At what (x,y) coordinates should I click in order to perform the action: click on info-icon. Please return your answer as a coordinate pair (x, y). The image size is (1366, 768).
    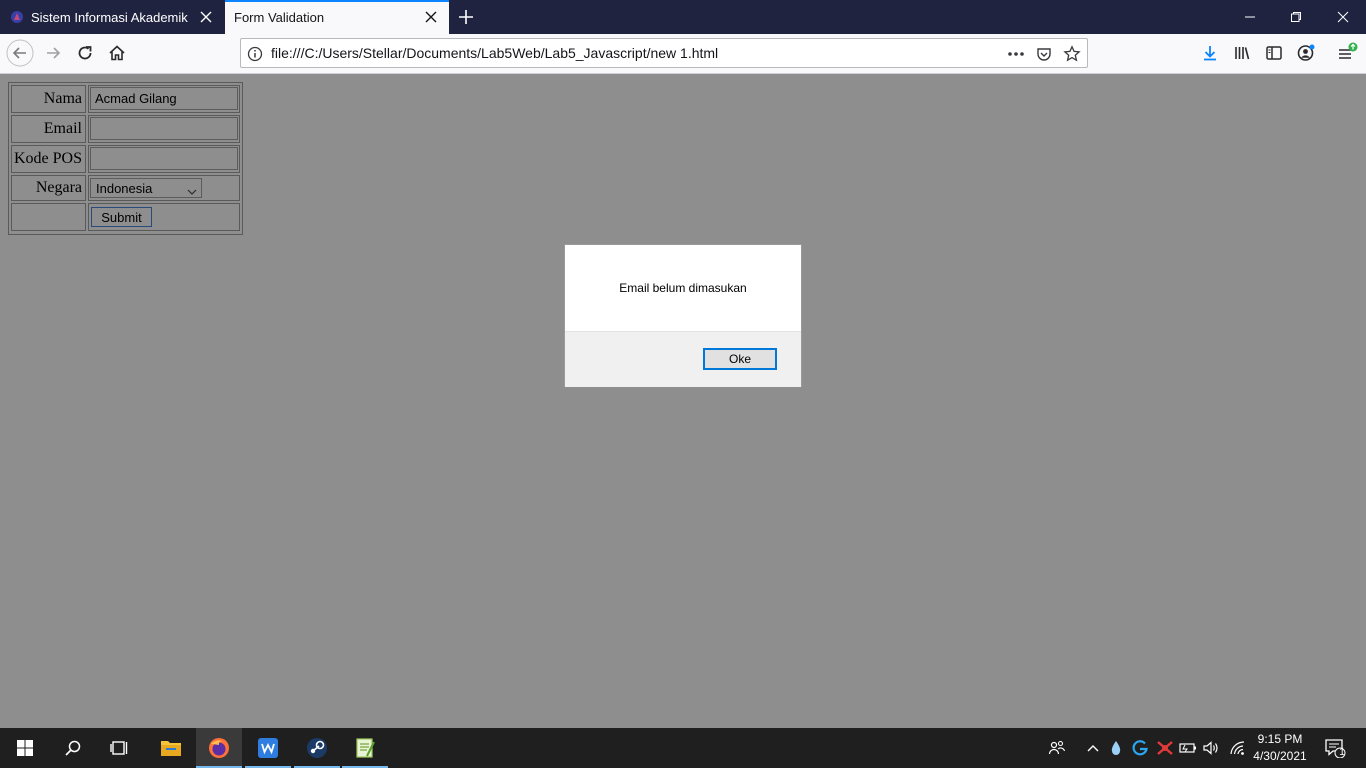
    Looking at the image, I should click on (255, 54).